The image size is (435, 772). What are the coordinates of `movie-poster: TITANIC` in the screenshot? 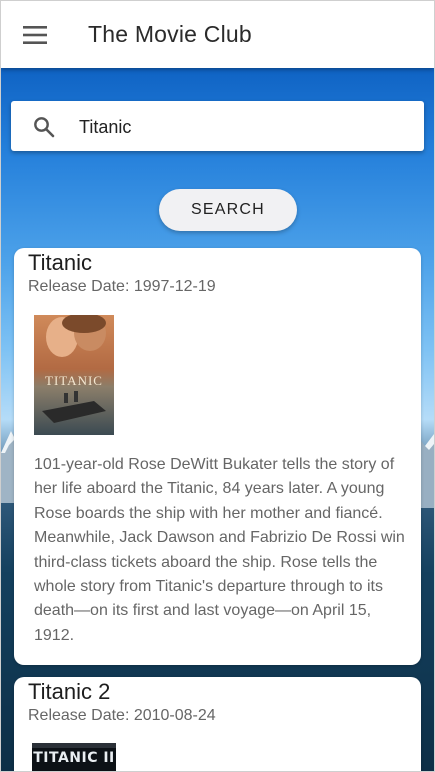 It's located at (74, 375).